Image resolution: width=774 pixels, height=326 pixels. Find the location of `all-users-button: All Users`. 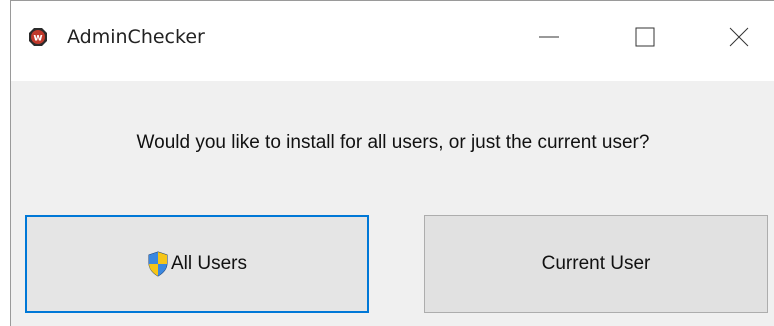

all-users-button: All Users is located at coordinates (197, 264).